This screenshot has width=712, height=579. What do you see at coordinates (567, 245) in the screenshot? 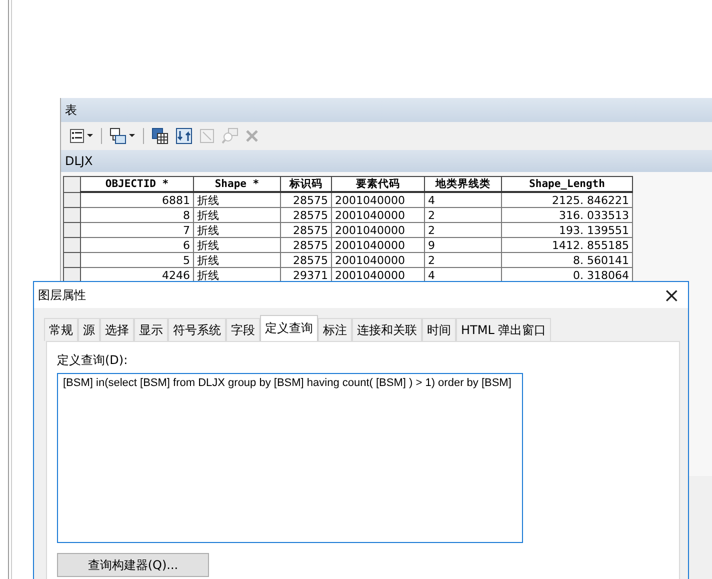
I see `table-cell: 1412. 855185` at bounding box center [567, 245].